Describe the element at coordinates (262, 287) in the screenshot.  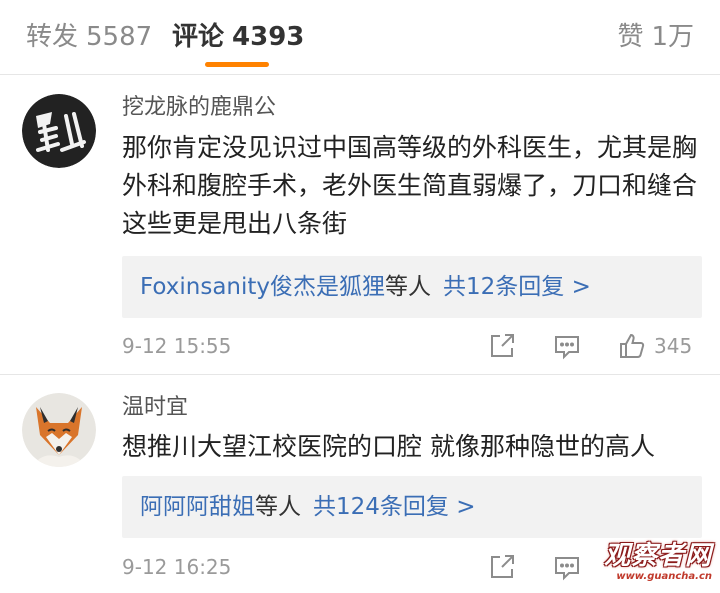
I see `reply-user-link: Foxinsanity俊杰是狐狸` at that location.